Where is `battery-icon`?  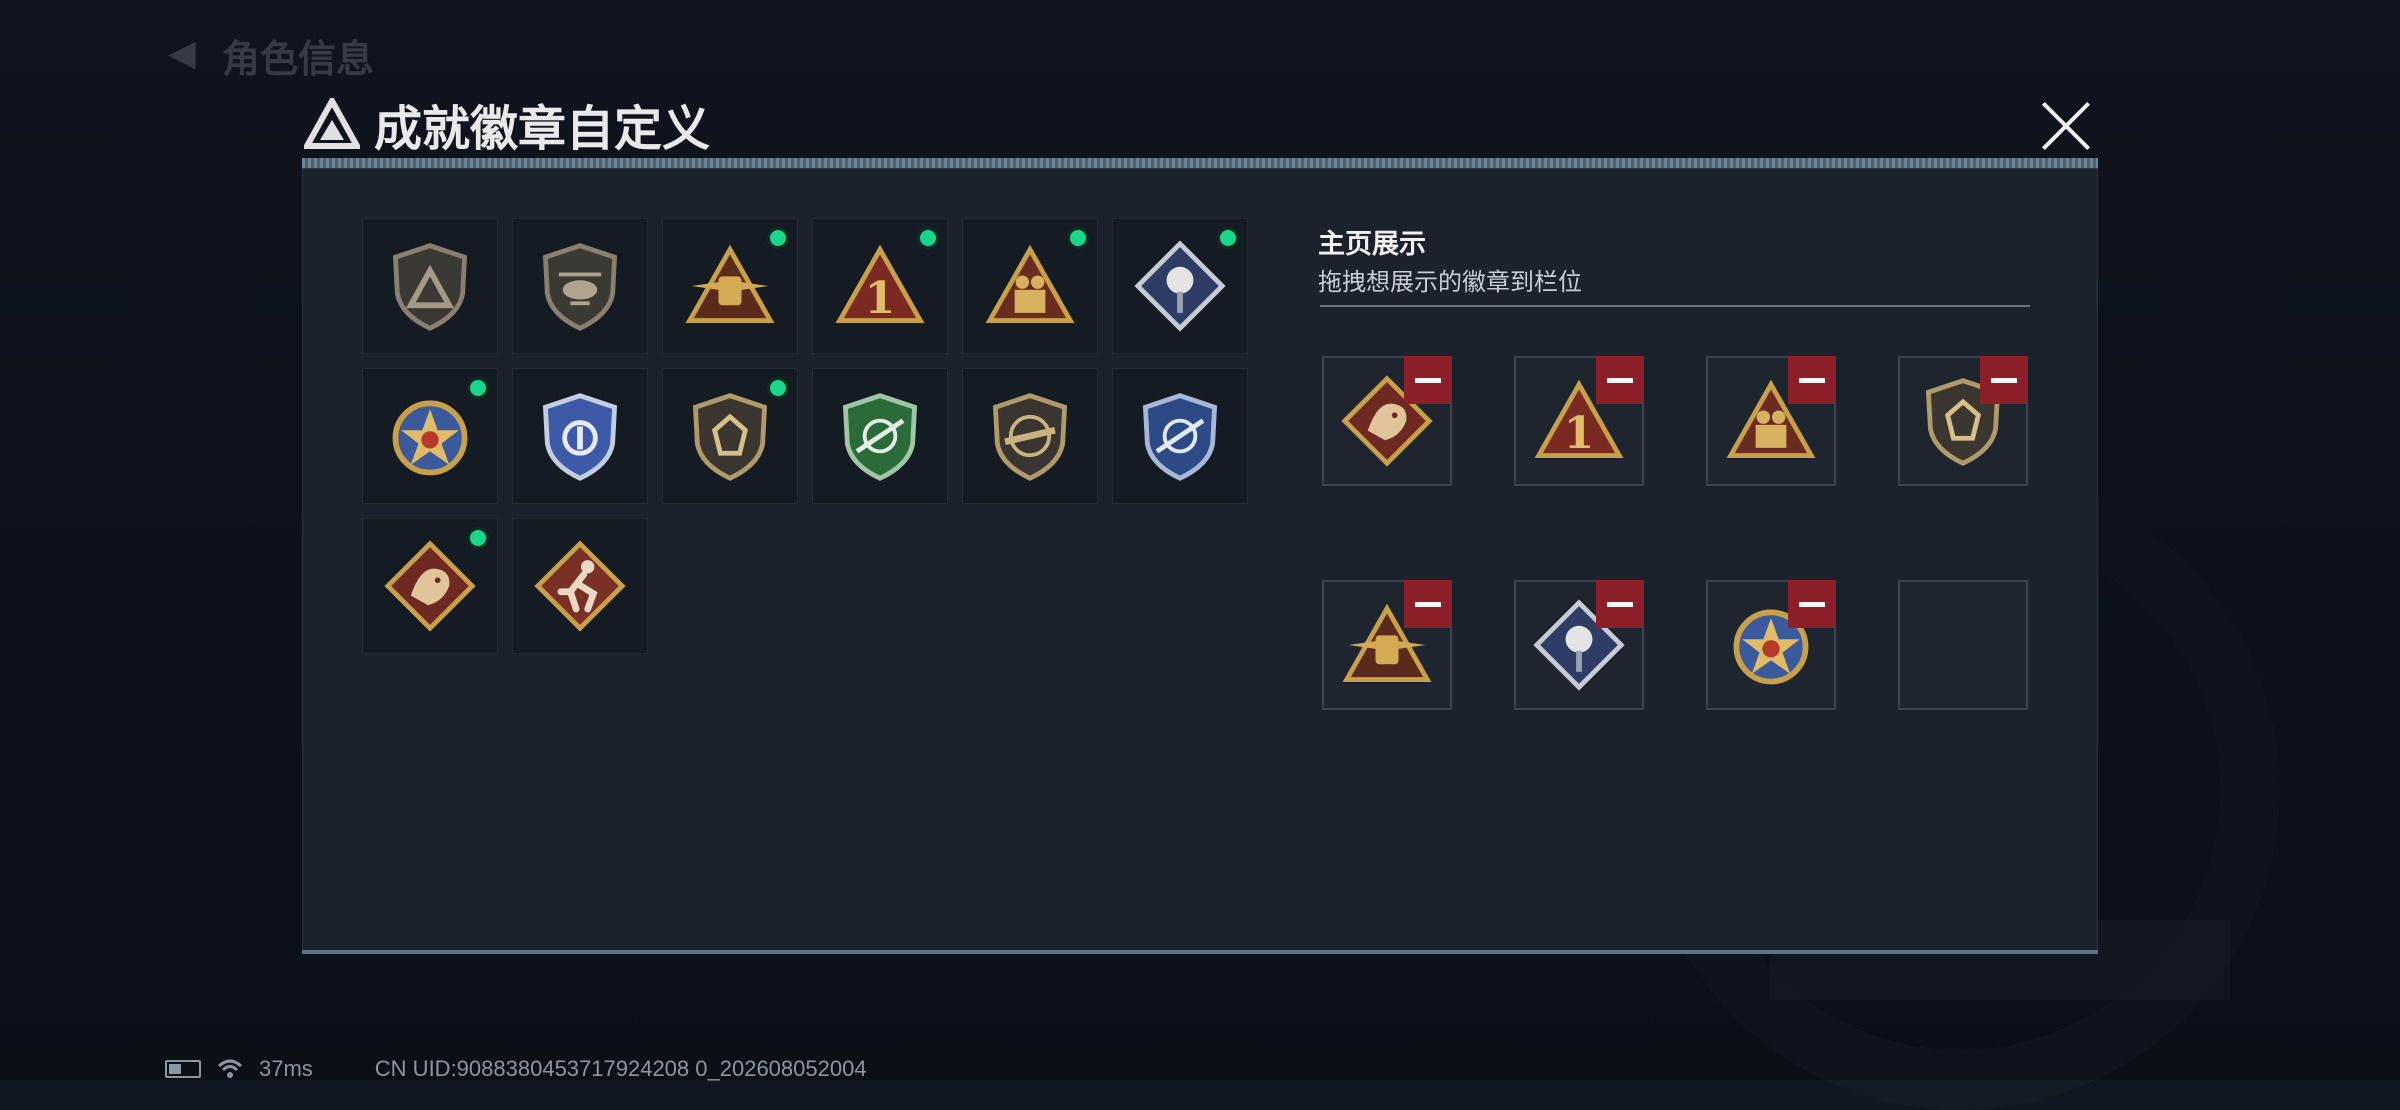 battery-icon is located at coordinates (183, 1069).